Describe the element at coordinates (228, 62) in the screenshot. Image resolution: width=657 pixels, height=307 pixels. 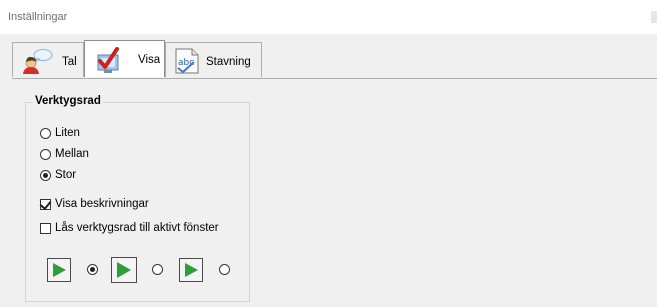
I see `tab-label: Stavning` at that location.